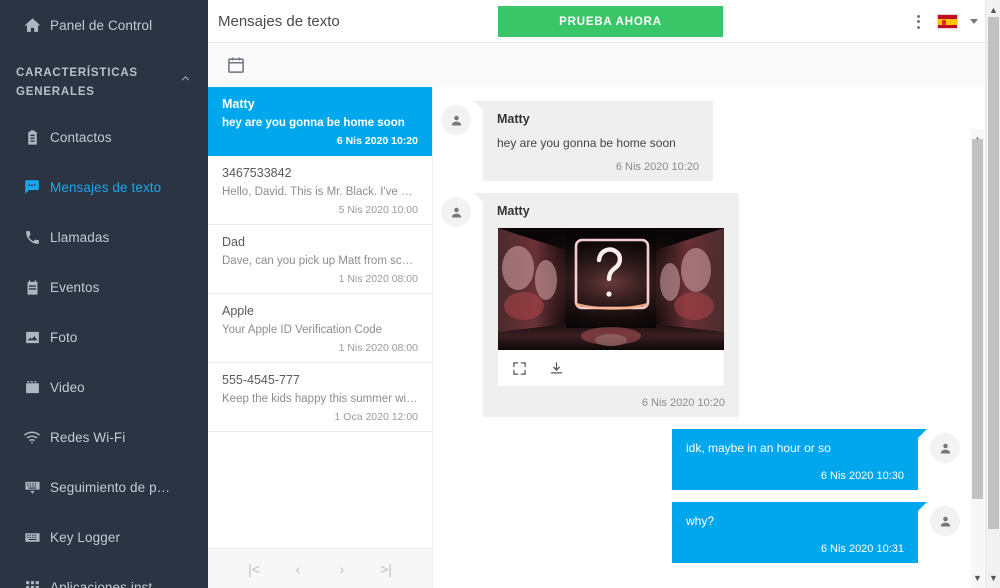  Describe the element at coordinates (32, 437) in the screenshot. I see `wifi-icon` at that location.